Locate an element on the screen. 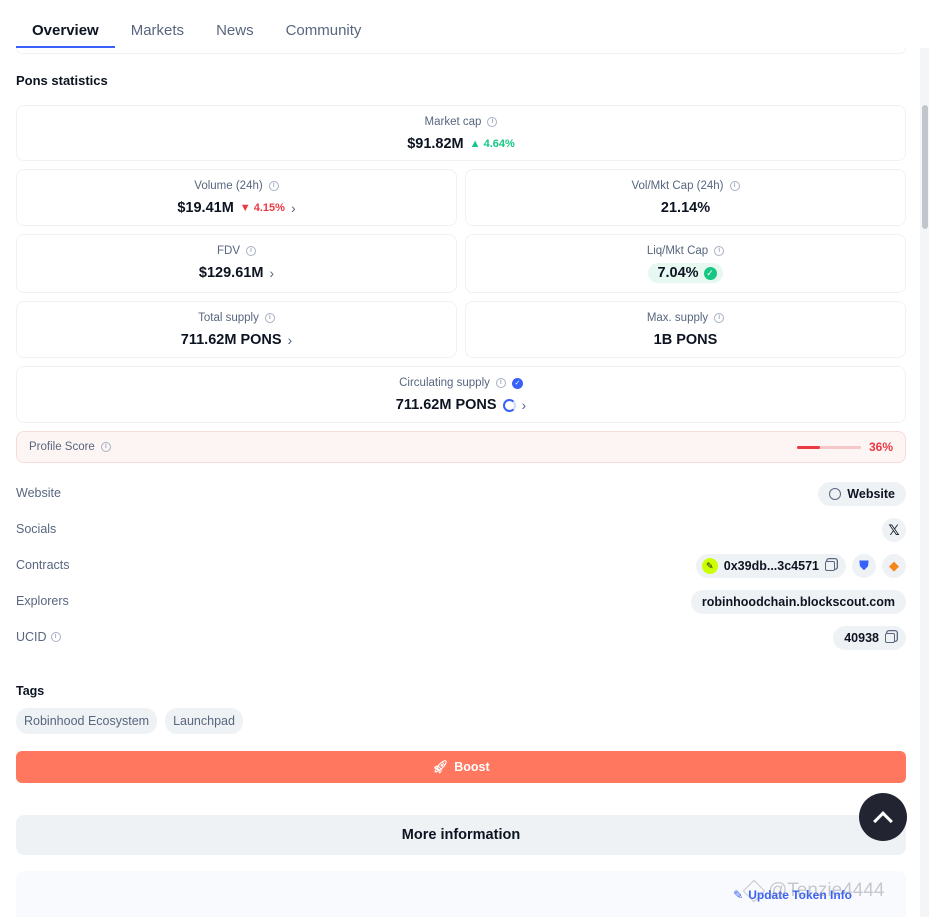  volume-change: ▼ 4.15% is located at coordinates (262, 208).